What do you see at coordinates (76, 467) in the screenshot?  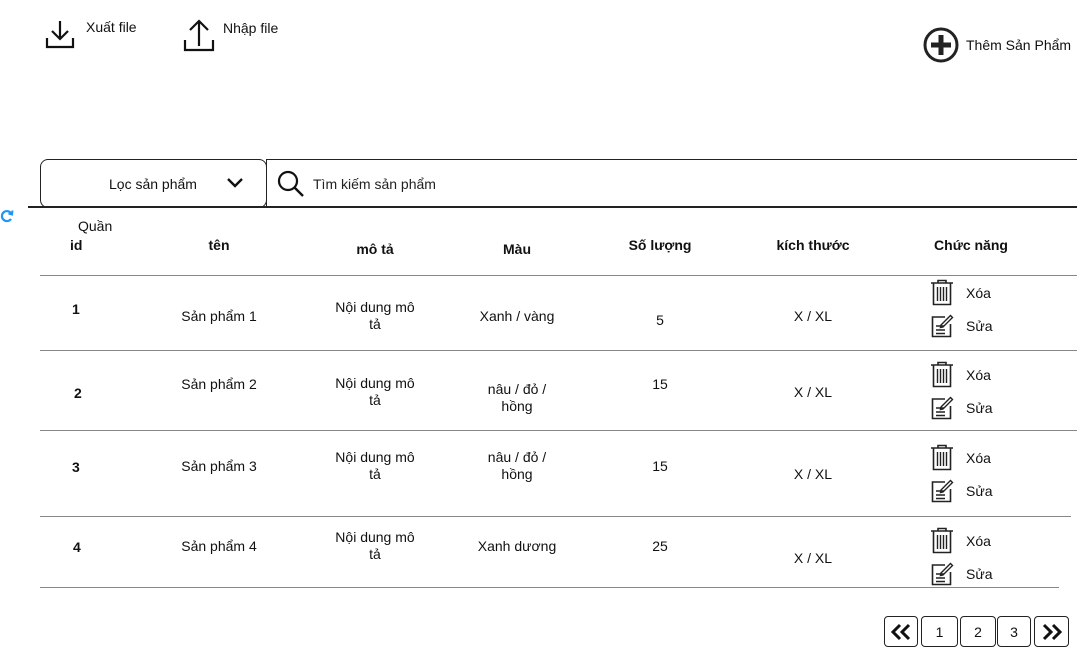 I see `cell-id: 3` at bounding box center [76, 467].